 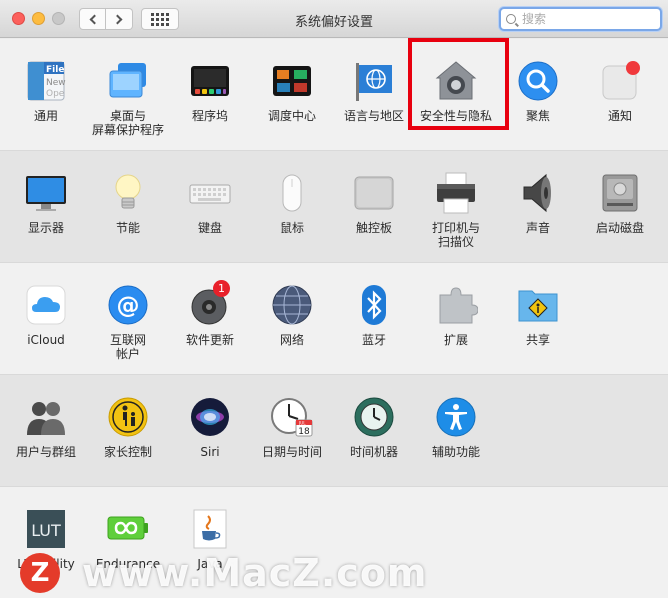 What do you see at coordinates (46, 417) in the screenshot?
I see `users-groups-icon` at bounding box center [46, 417].